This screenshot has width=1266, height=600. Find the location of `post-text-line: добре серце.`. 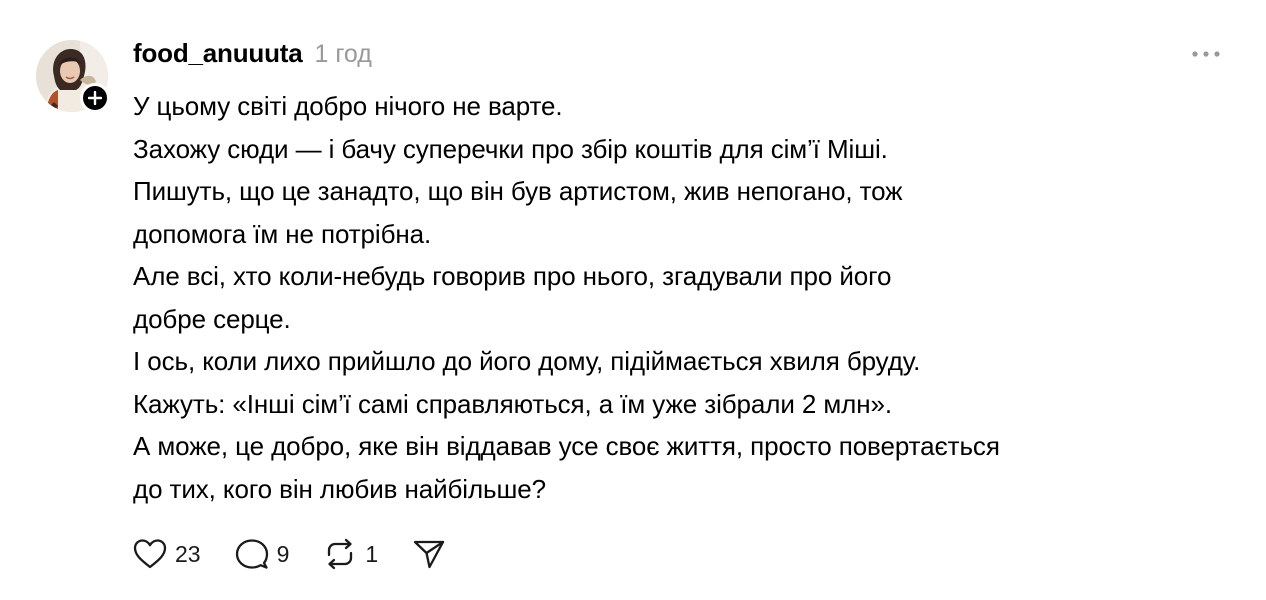

post-text-line: добре серце. is located at coordinates (212, 318).